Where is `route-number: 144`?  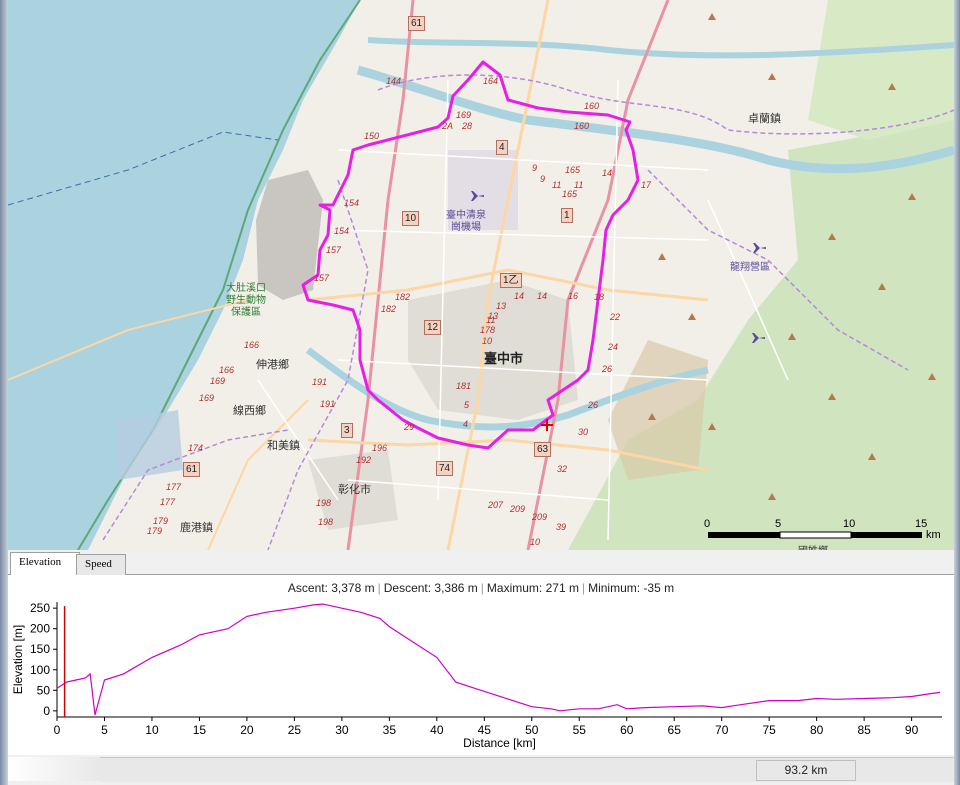
route-number: 144 is located at coordinates (394, 81).